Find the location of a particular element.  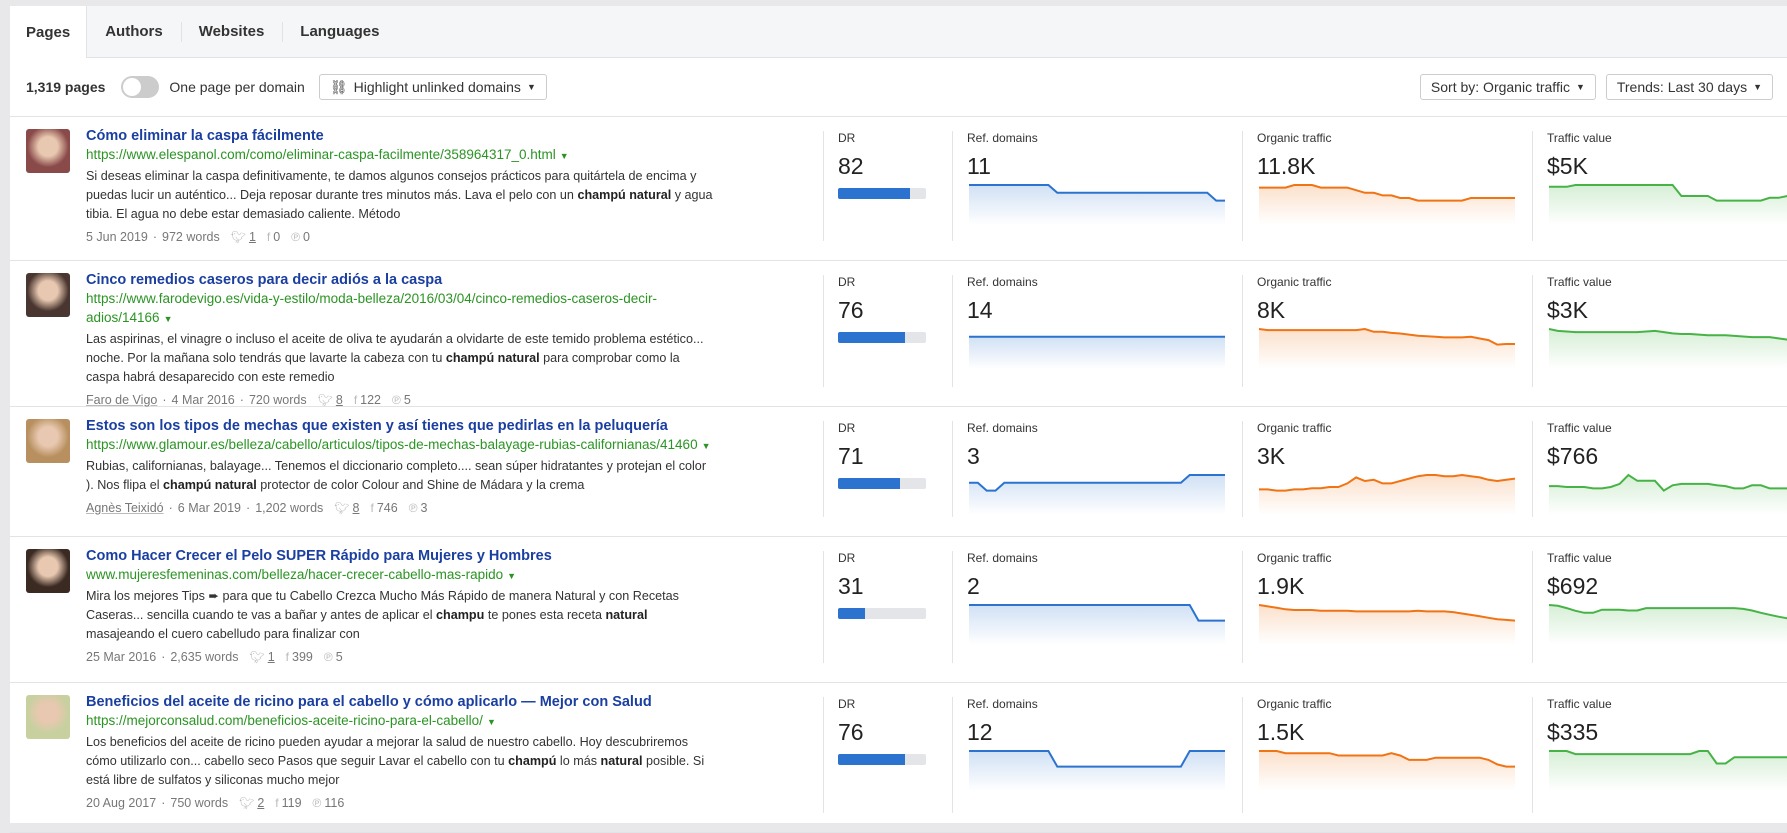

publish-date: 6 Mar 2019 is located at coordinates (209, 508).